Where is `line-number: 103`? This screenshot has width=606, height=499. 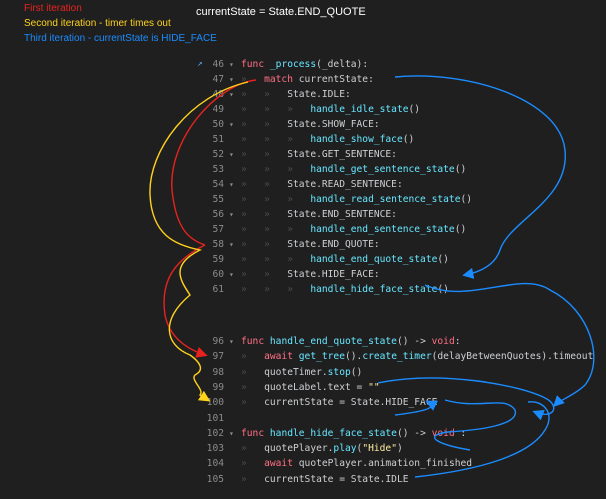
line-number: 103 is located at coordinates (215, 449).